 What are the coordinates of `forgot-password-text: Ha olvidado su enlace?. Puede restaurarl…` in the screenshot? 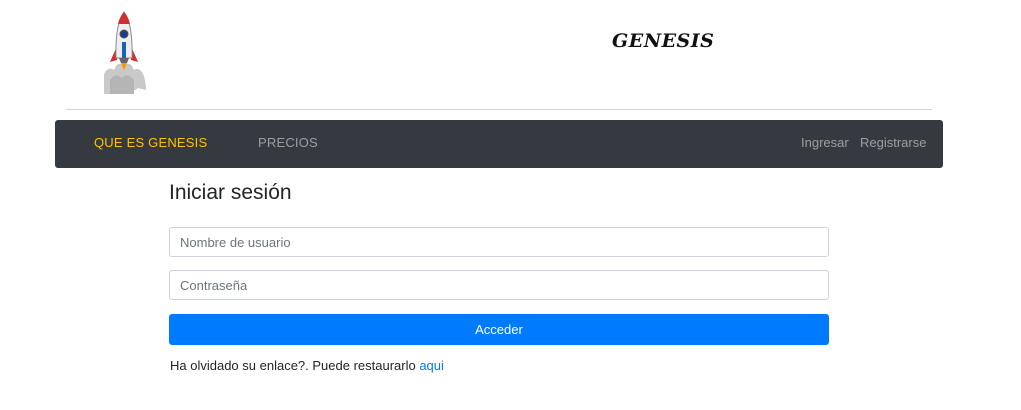 It's located at (307, 365).